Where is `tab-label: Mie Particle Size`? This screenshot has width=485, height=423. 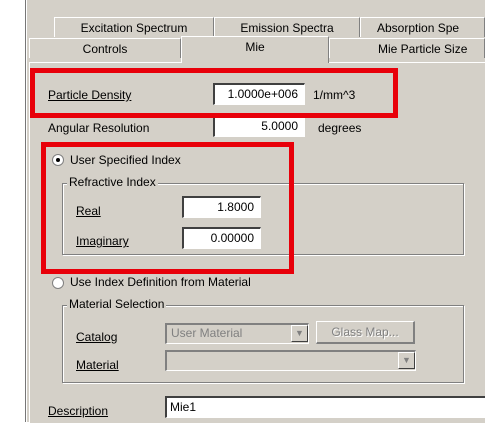
tab-label: Mie Particle Size is located at coordinates (423, 49).